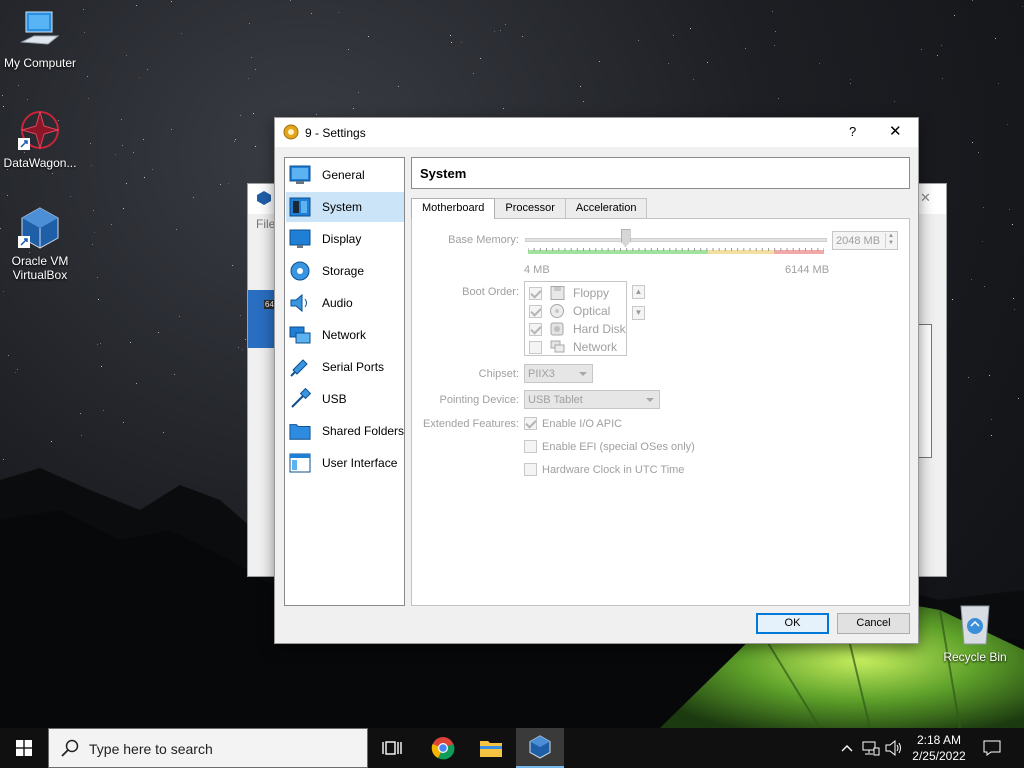 Image resolution: width=1024 pixels, height=768 pixels. Describe the element at coordinates (345, 207) in the screenshot. I see `nav-item-system: System` at that location.